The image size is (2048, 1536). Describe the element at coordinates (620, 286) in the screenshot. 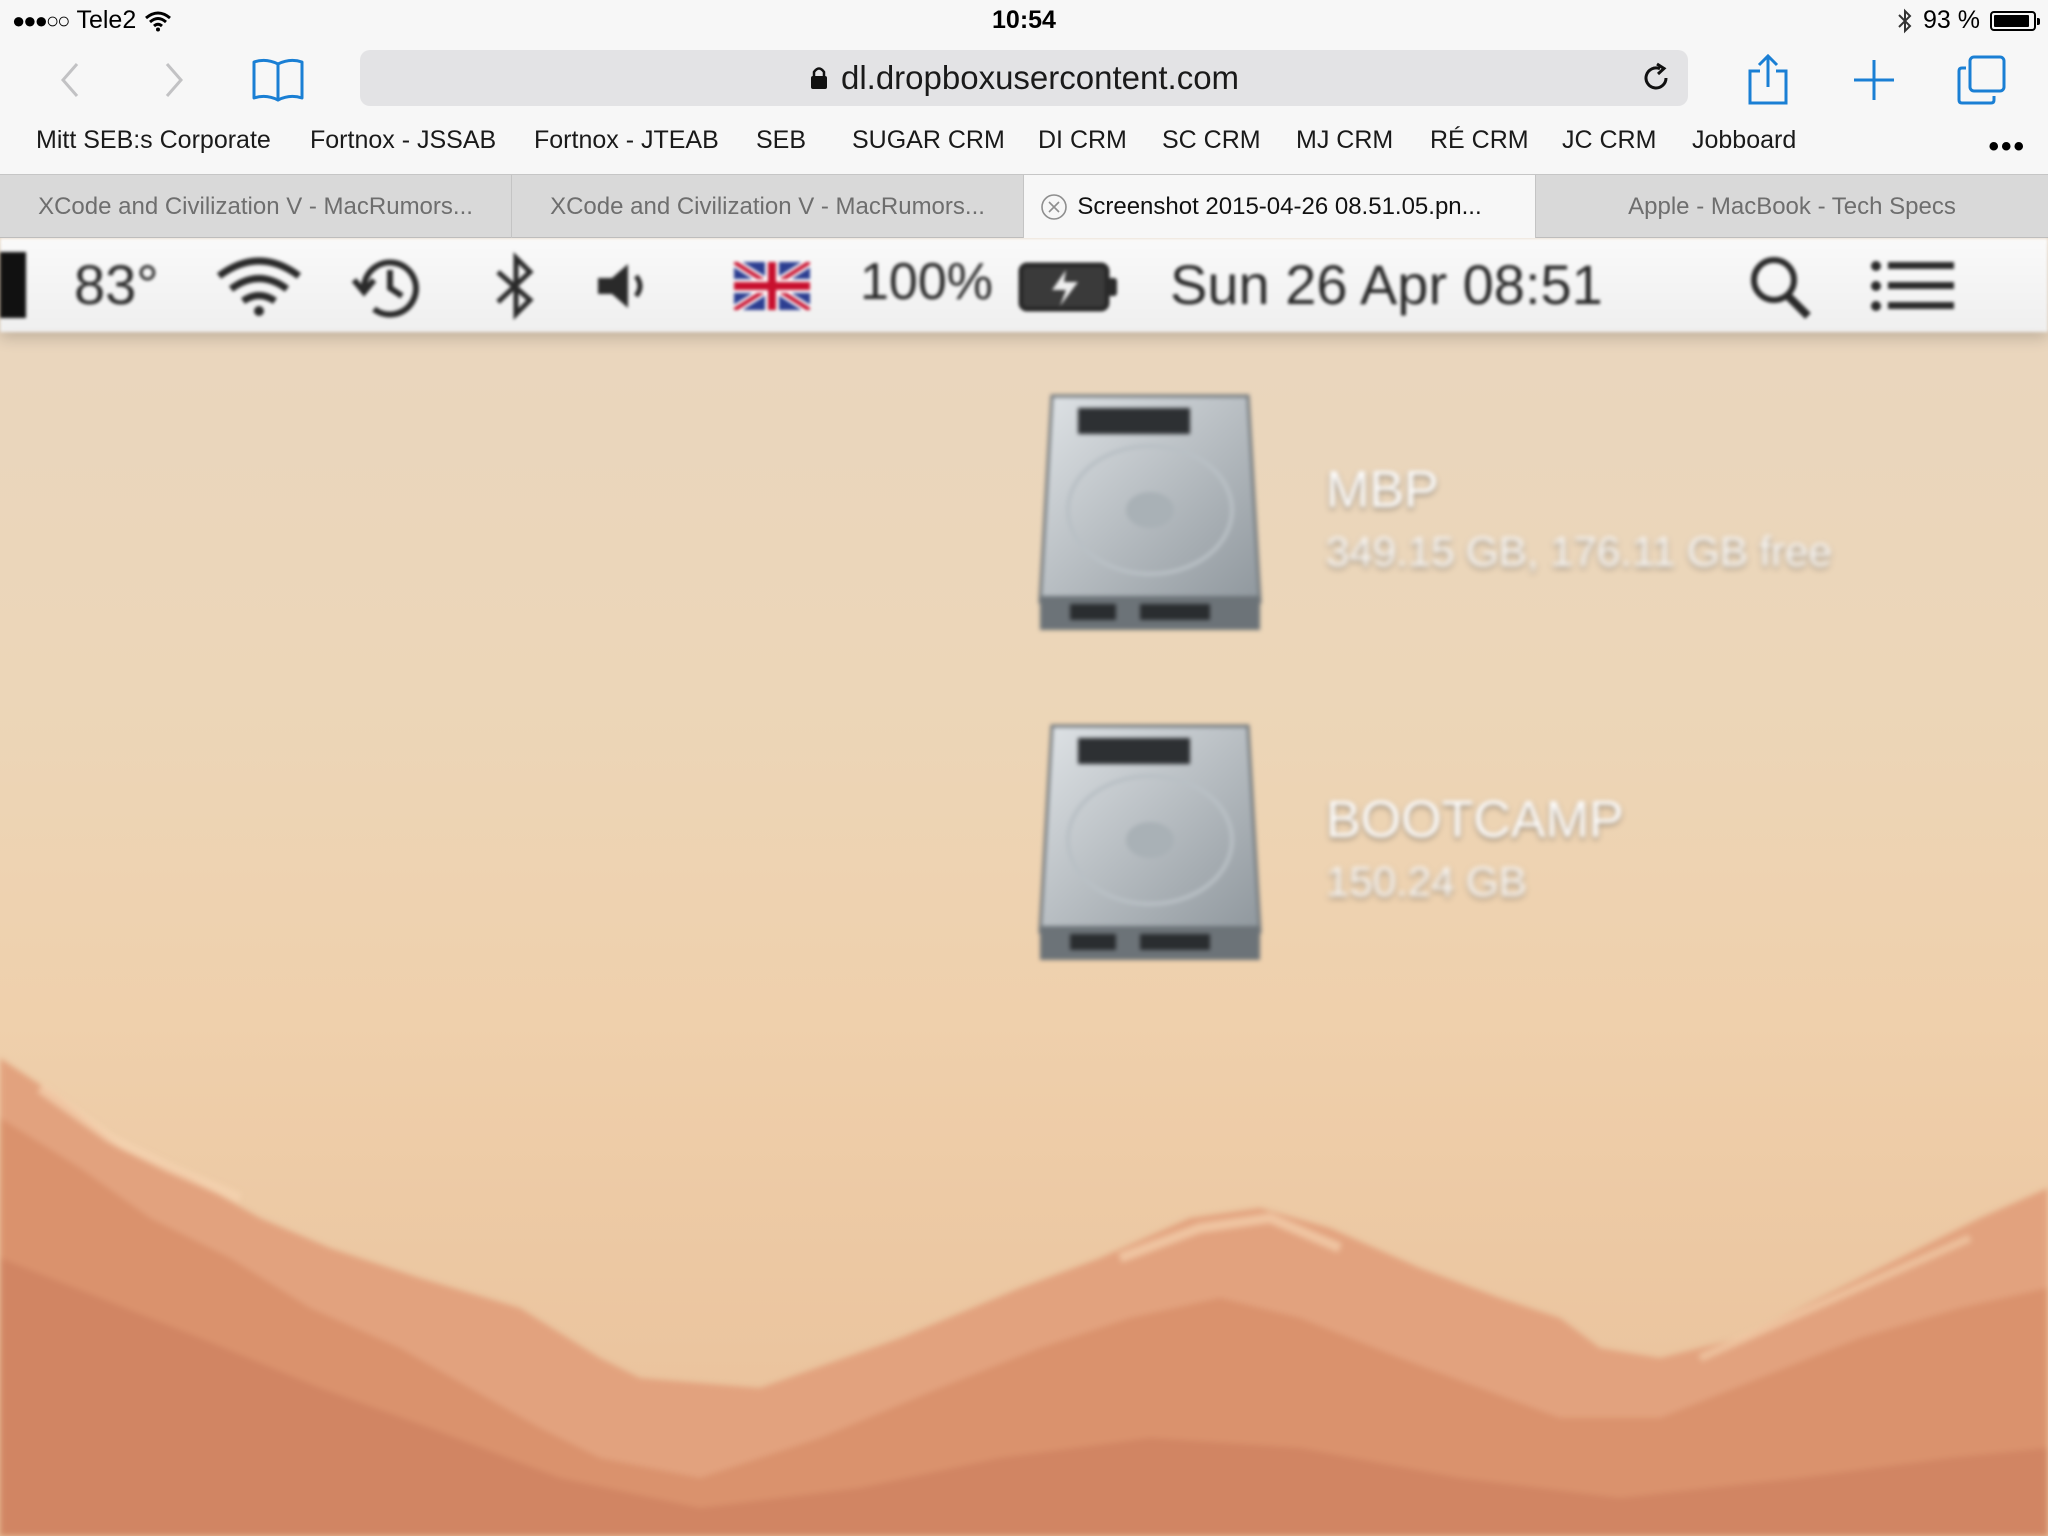

I see `volume-icon` at that location.